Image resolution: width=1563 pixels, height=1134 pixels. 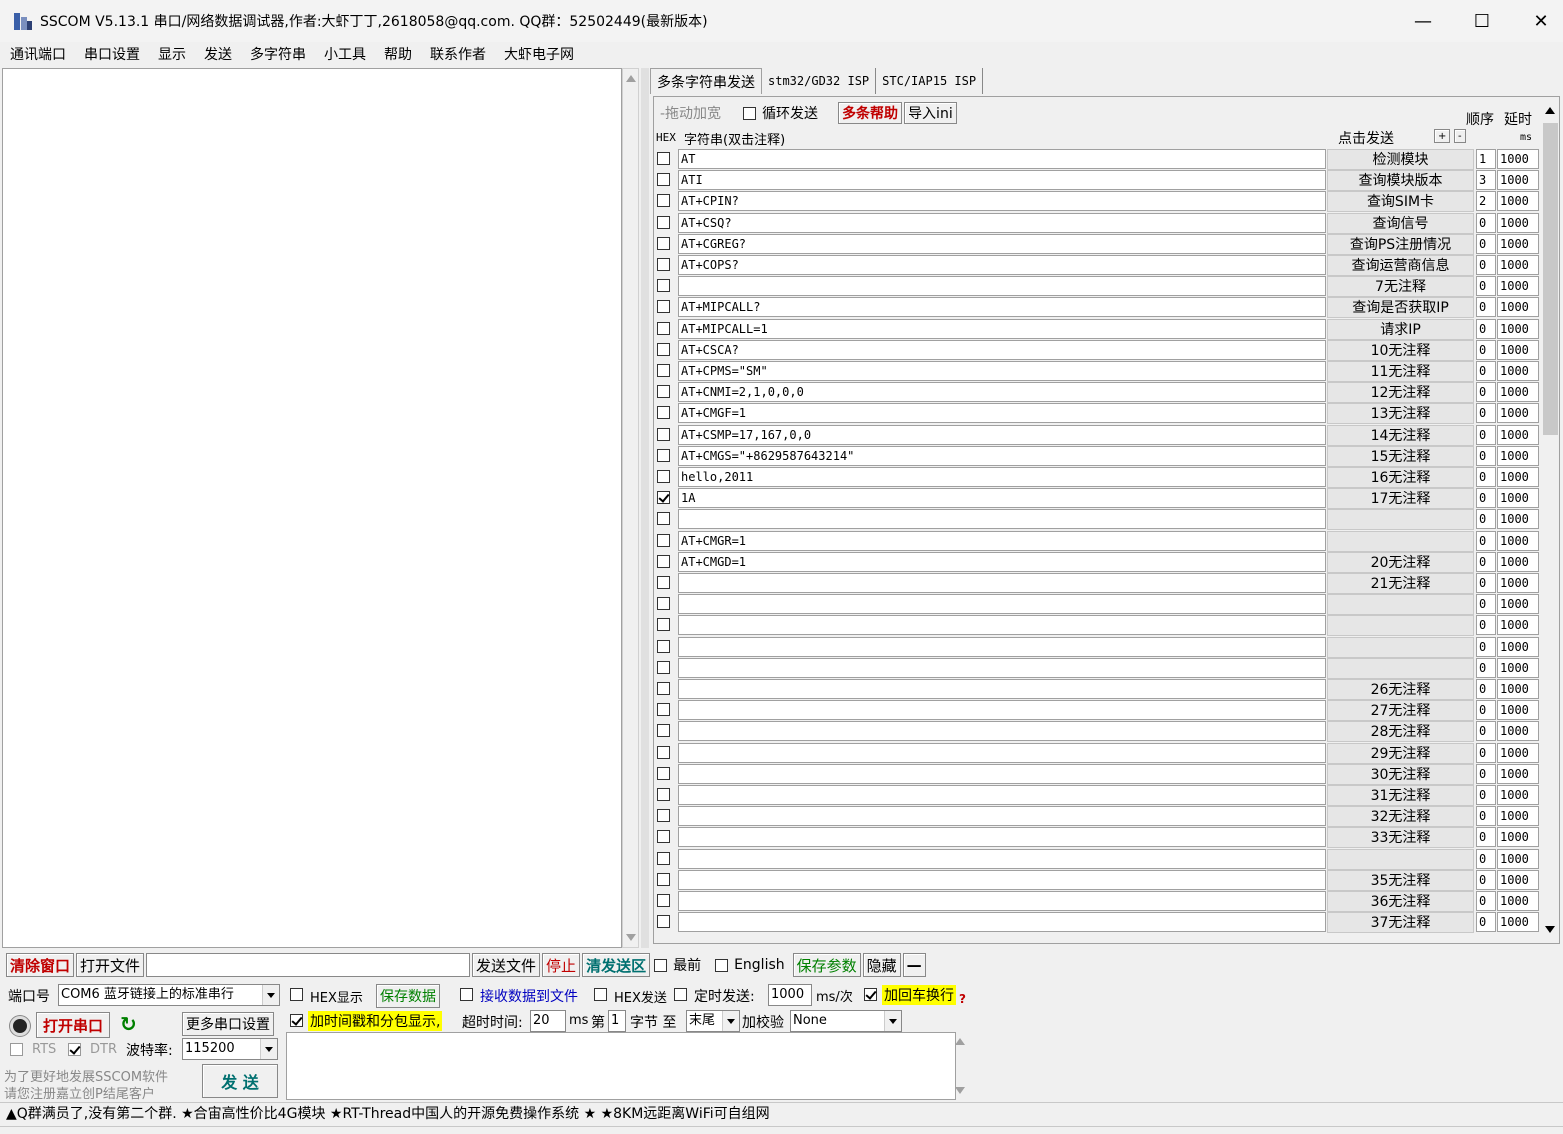 I want to click on topmost-checkbox, so click(x=661, y=965).